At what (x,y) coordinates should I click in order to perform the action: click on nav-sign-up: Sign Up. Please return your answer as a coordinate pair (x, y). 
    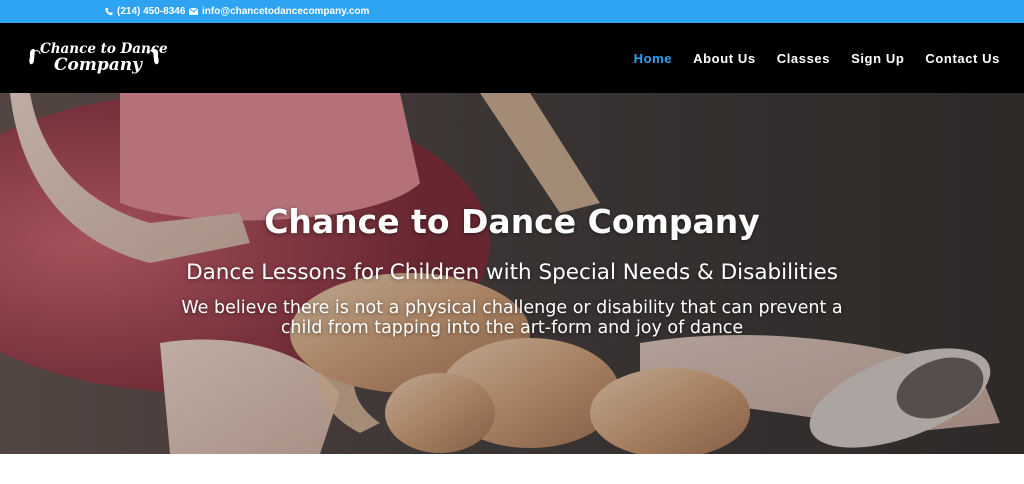
    Looking at the image, I should click on (877, 58).